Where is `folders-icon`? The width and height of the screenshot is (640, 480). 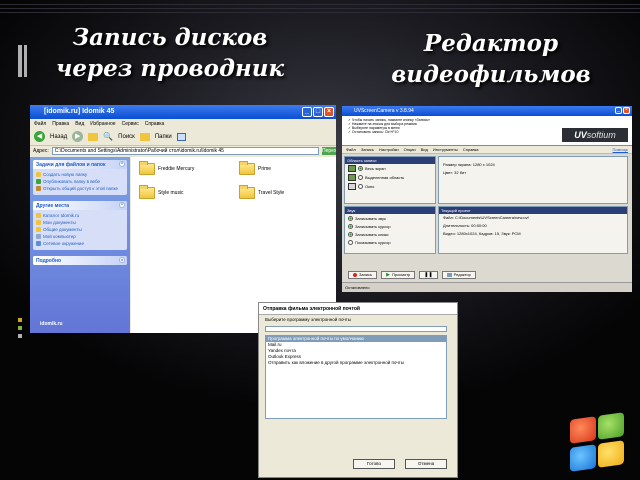
folders-icon is located at coordinates (144, 136).